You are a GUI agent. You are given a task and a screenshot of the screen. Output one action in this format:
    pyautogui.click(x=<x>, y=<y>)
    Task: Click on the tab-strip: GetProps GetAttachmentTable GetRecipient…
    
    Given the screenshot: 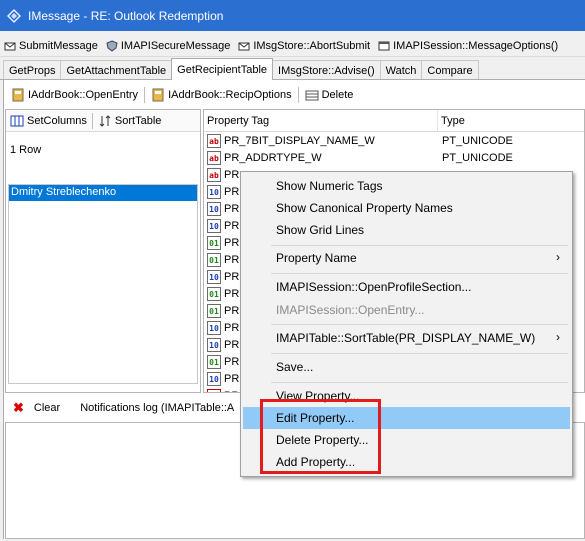 What is the action you would take?
    pyautogui.click(x=292, y=69)
    